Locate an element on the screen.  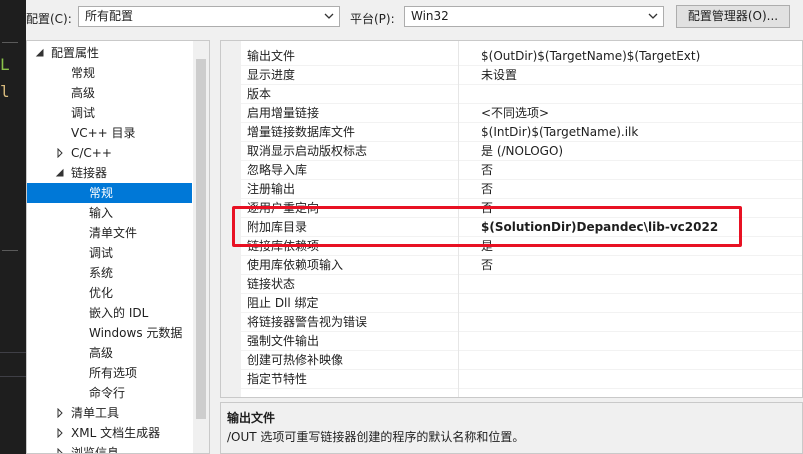
code-glyph: L is located at coordinates (5, 64).